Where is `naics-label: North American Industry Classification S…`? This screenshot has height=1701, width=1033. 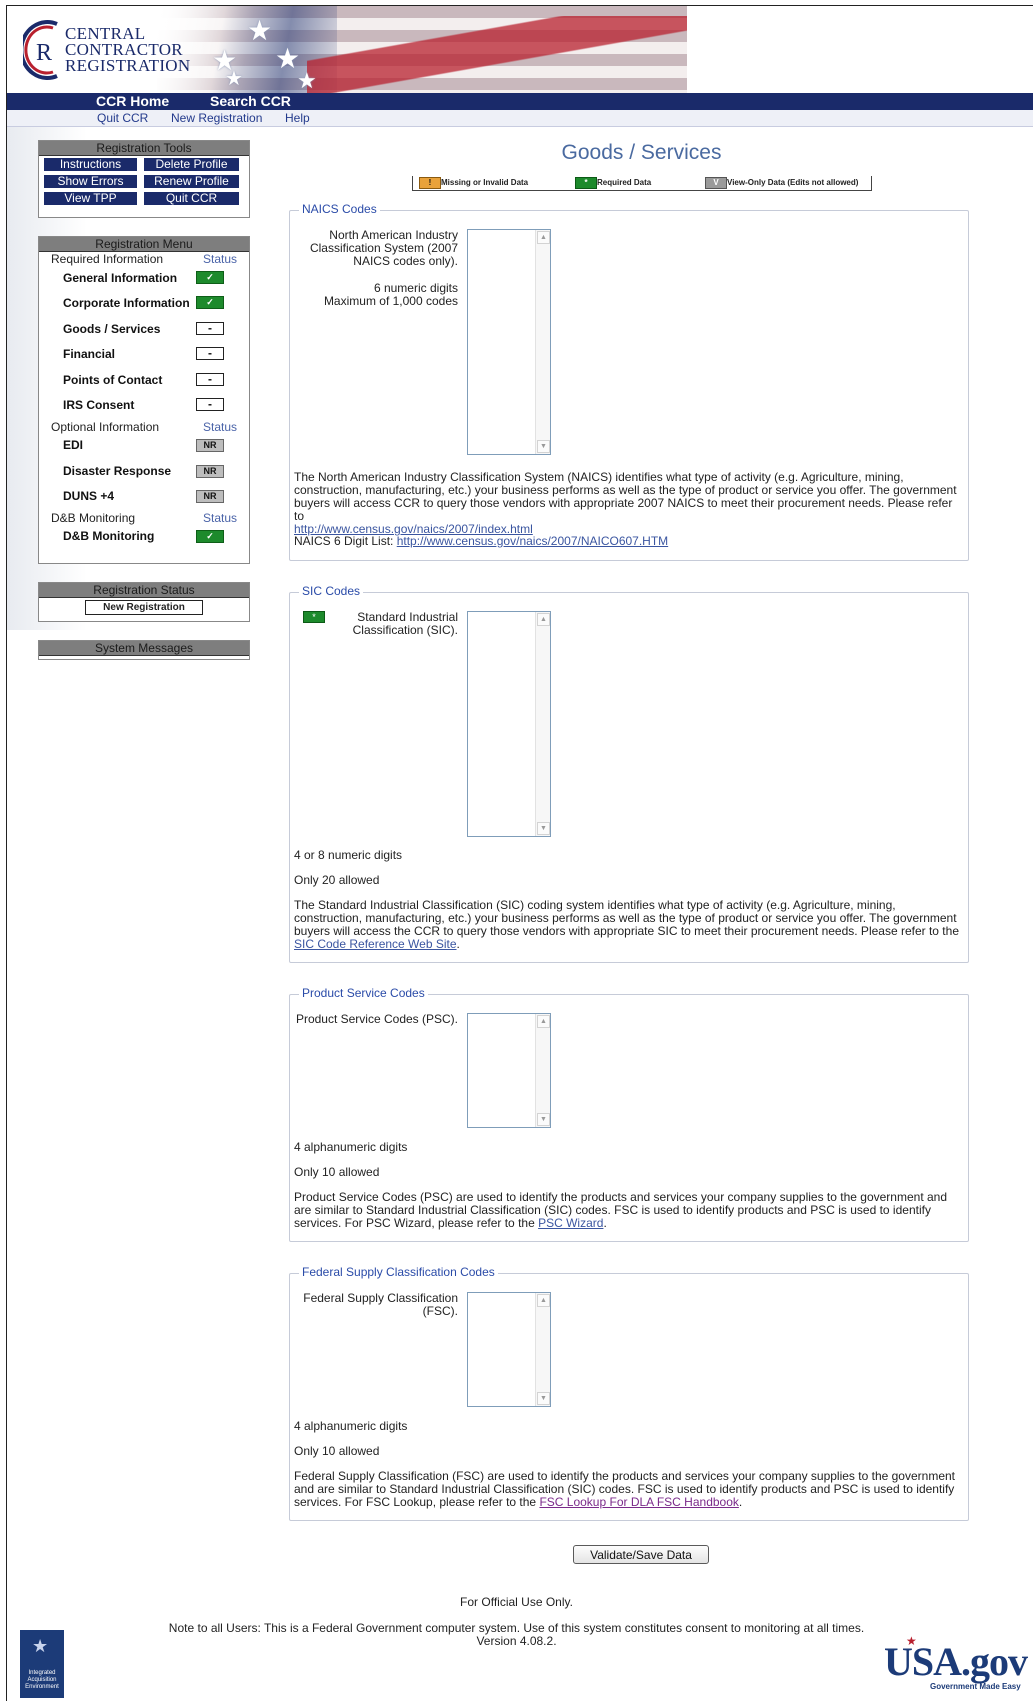 naics-label: North American Industry Classification S… is located at coordinates (383, 248).